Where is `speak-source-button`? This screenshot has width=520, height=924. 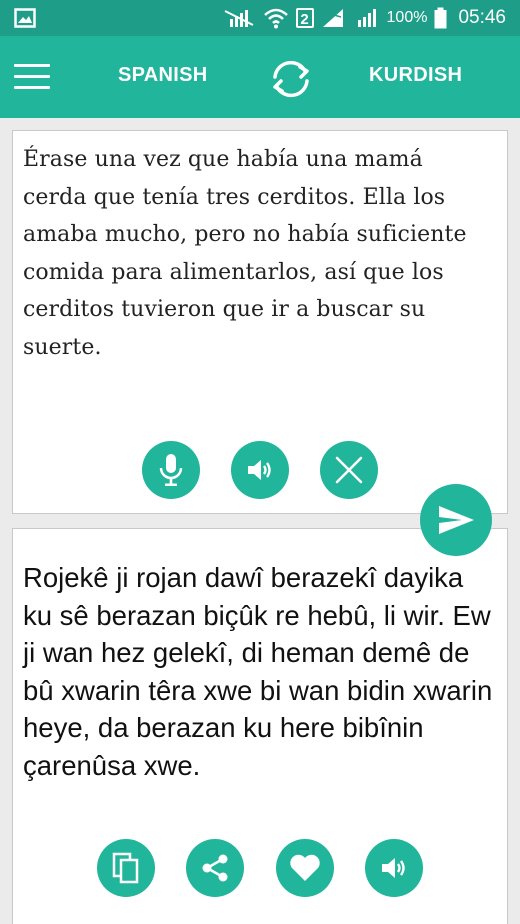
speak-source-button is located at coordinates (260, 470).